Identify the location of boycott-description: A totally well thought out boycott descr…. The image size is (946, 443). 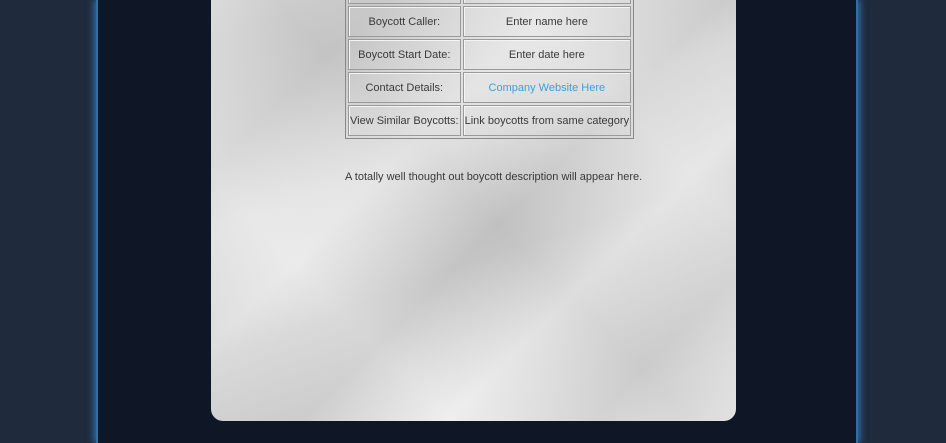
(494, 177).